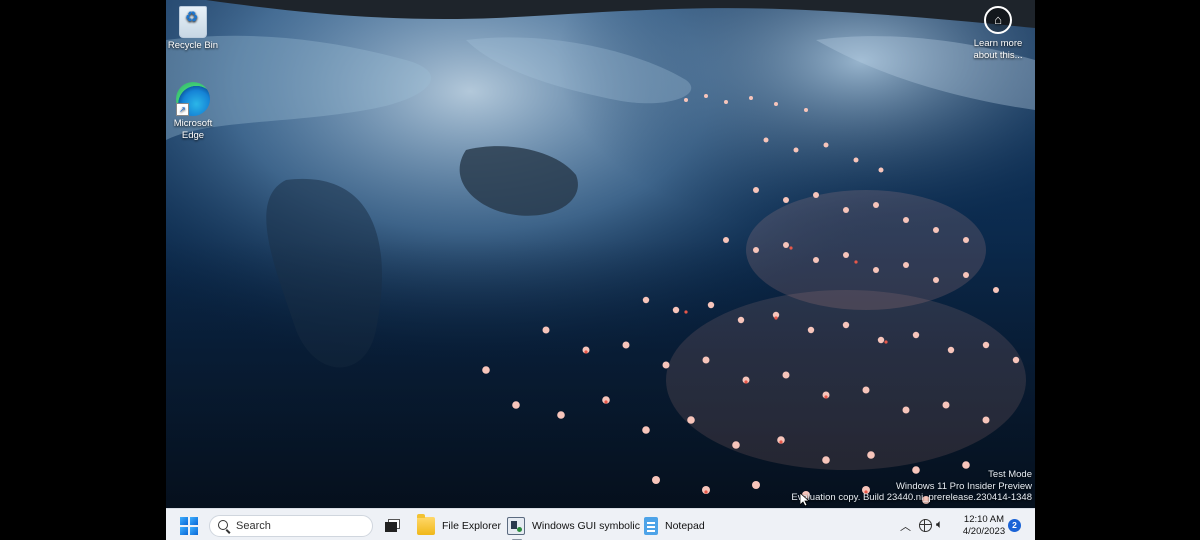 This screenshot has height=540, width=1200. What do you see at coordinates (516, 528) in the screenshot?
I see `debugger-app-icon` at bounding box center [516, 528].